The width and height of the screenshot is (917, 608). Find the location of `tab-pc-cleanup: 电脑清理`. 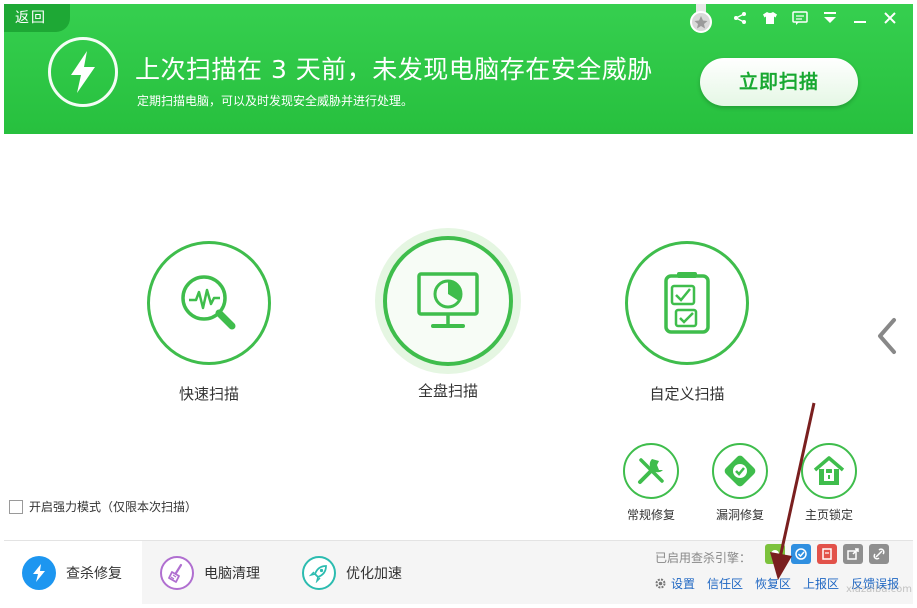

tab-pc-cleanup: 电脑清理 is located at coordinates (225, 572).